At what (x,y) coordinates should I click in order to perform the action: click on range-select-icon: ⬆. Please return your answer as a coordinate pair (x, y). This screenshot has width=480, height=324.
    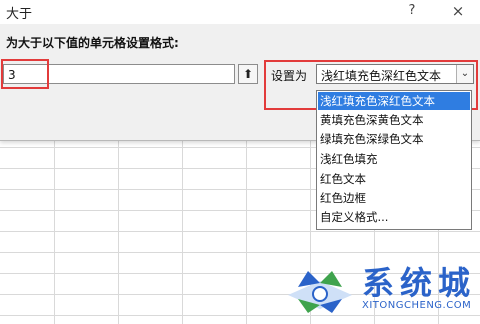
    Looking at the image, I should click on (248, 74).